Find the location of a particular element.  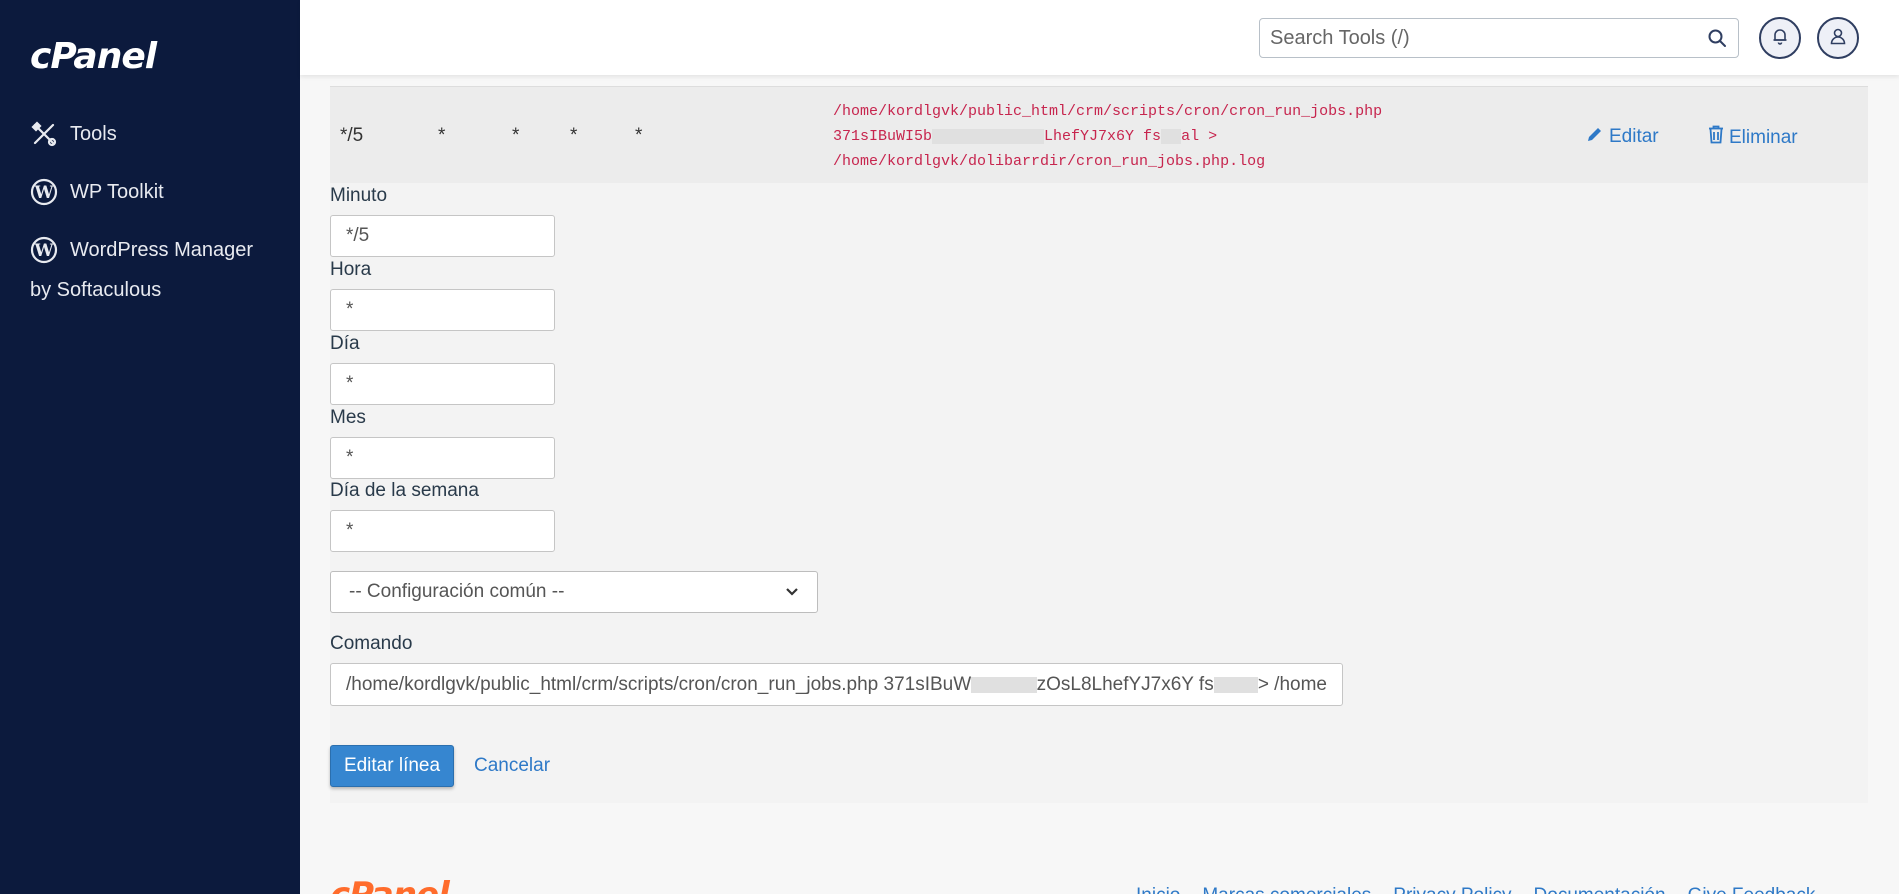

footer-link-privacy: Privacy Policy is located at coordinates (1452, 889).